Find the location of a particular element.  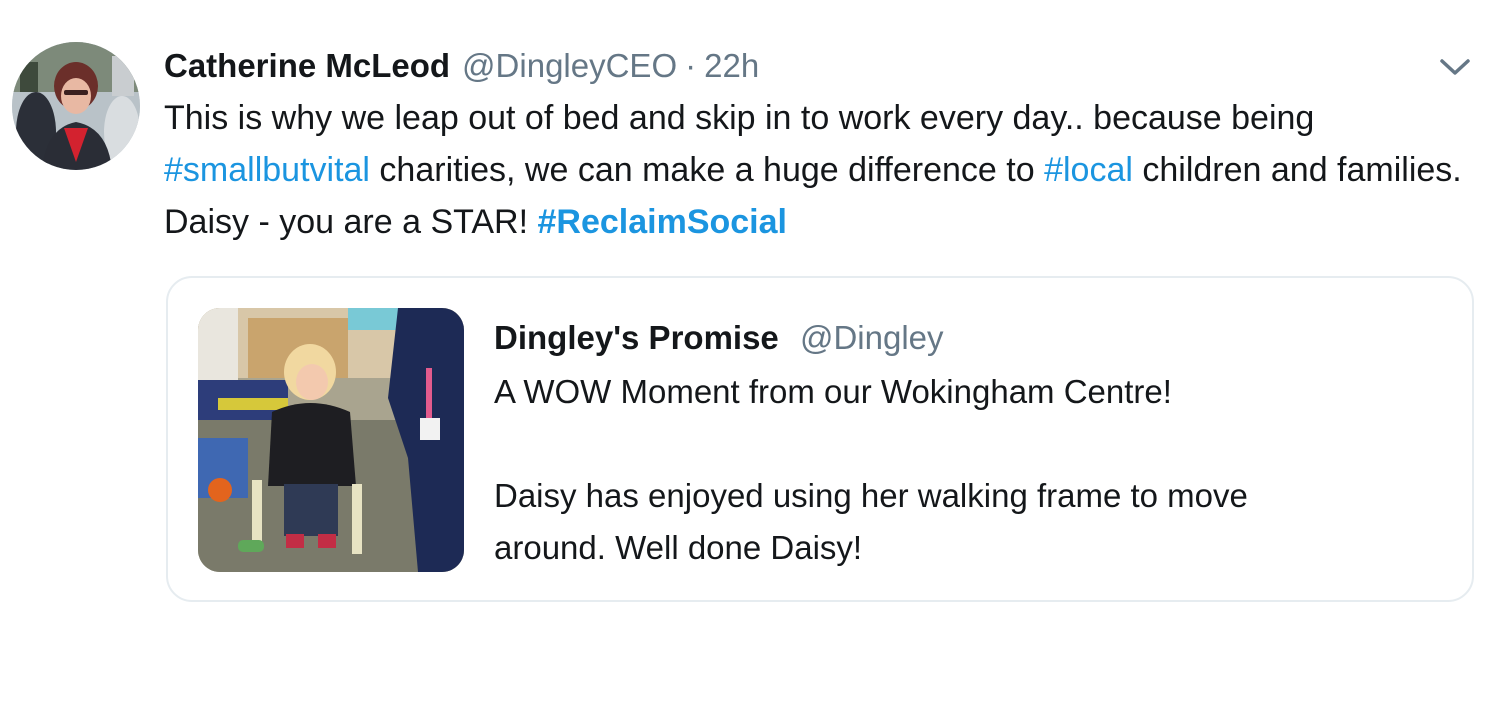

quoted-tweet-photo is located at coordinates (331, 440).